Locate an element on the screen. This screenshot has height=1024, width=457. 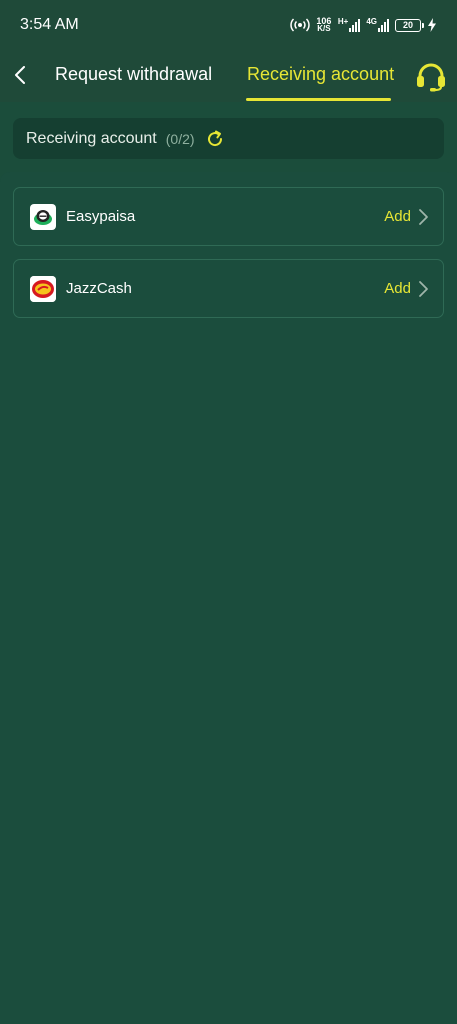
battery-icon: 20 is located at coordinates (409, 25).